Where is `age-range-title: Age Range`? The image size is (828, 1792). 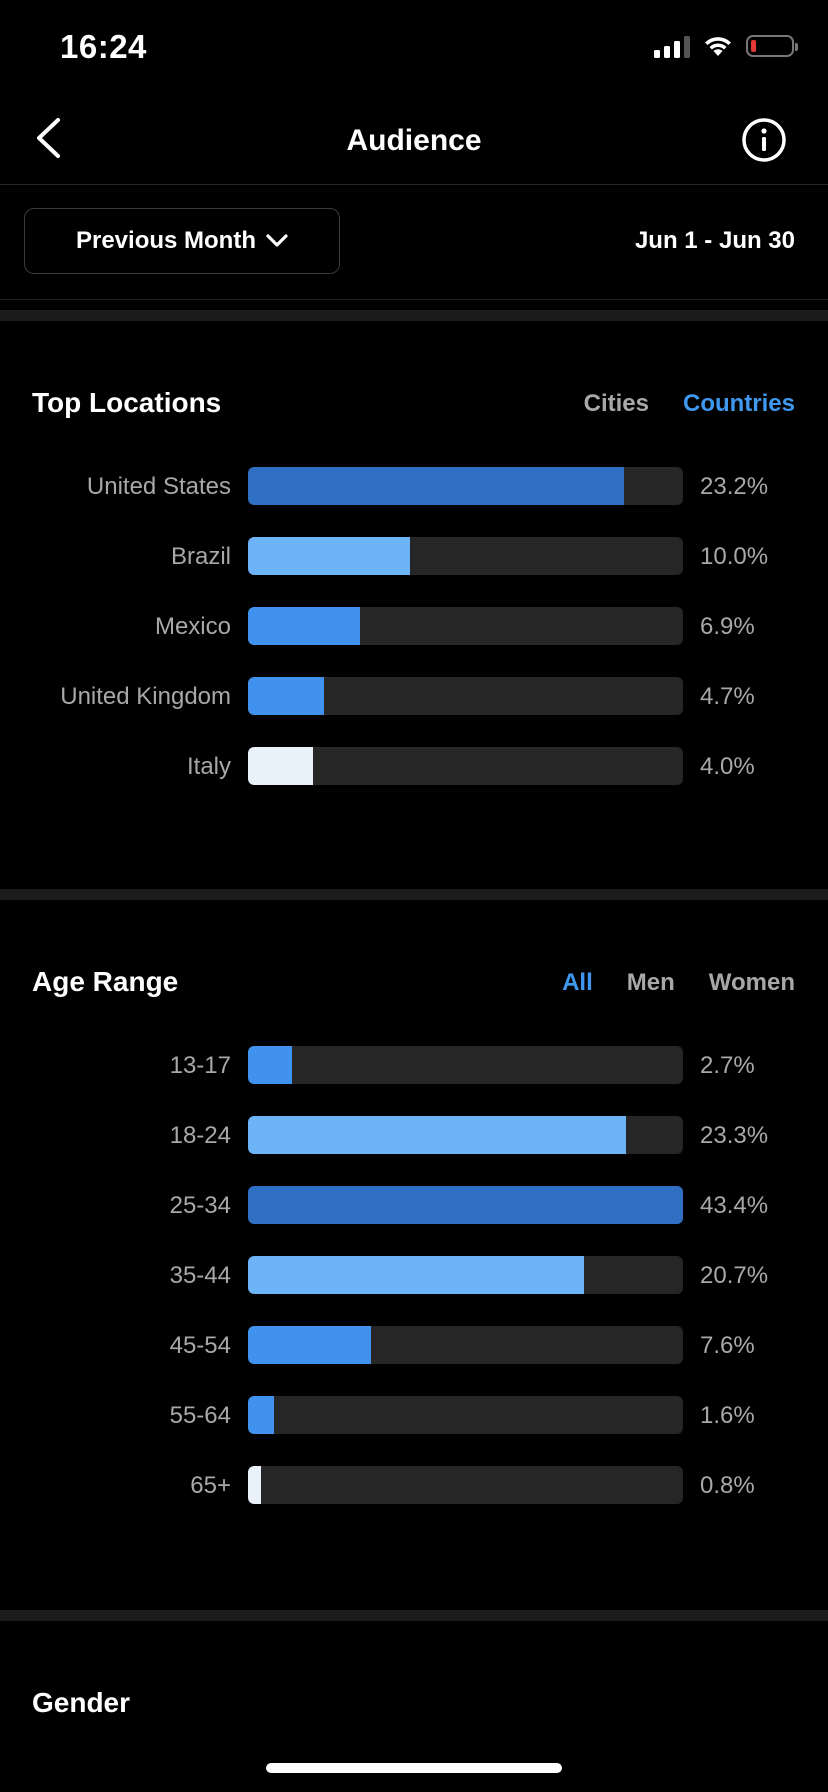
age-range-title: Age Range is located at coordinates (105, 981).